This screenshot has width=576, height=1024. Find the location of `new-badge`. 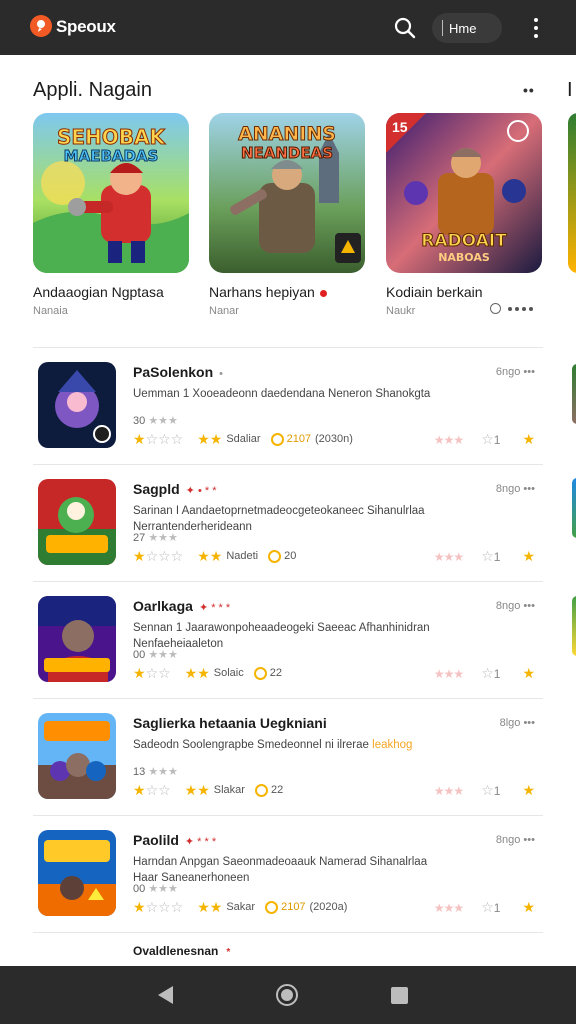

new-badge is located at coordinates (323, 293).